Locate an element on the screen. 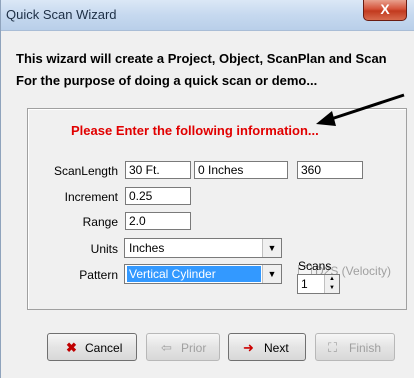 The height and width of the screenshot is (378, 414). scanlength-inches-input: 0 Inches is located at coordinates (241, 170).